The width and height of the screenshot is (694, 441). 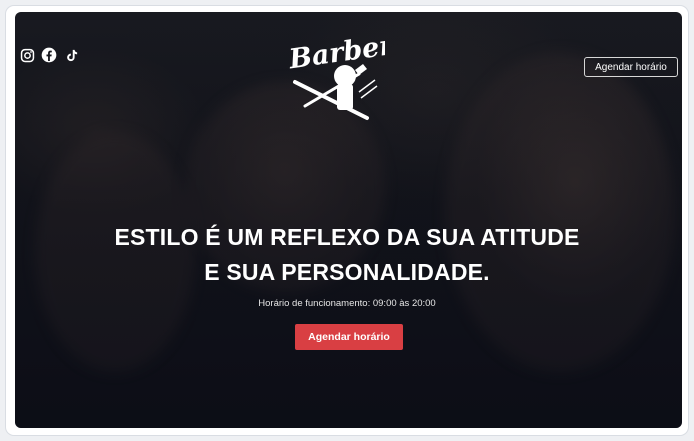 I want to click on opening-hours: Horário de funcionamento: 09:00 às 20:00, so click(x=347, y=303).